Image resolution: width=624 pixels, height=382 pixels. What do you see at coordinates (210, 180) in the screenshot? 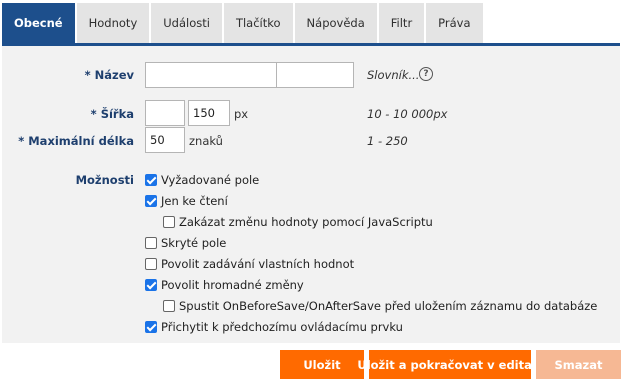
I see `option-label: Vyžadované pole` at bounding box center [210, 180].